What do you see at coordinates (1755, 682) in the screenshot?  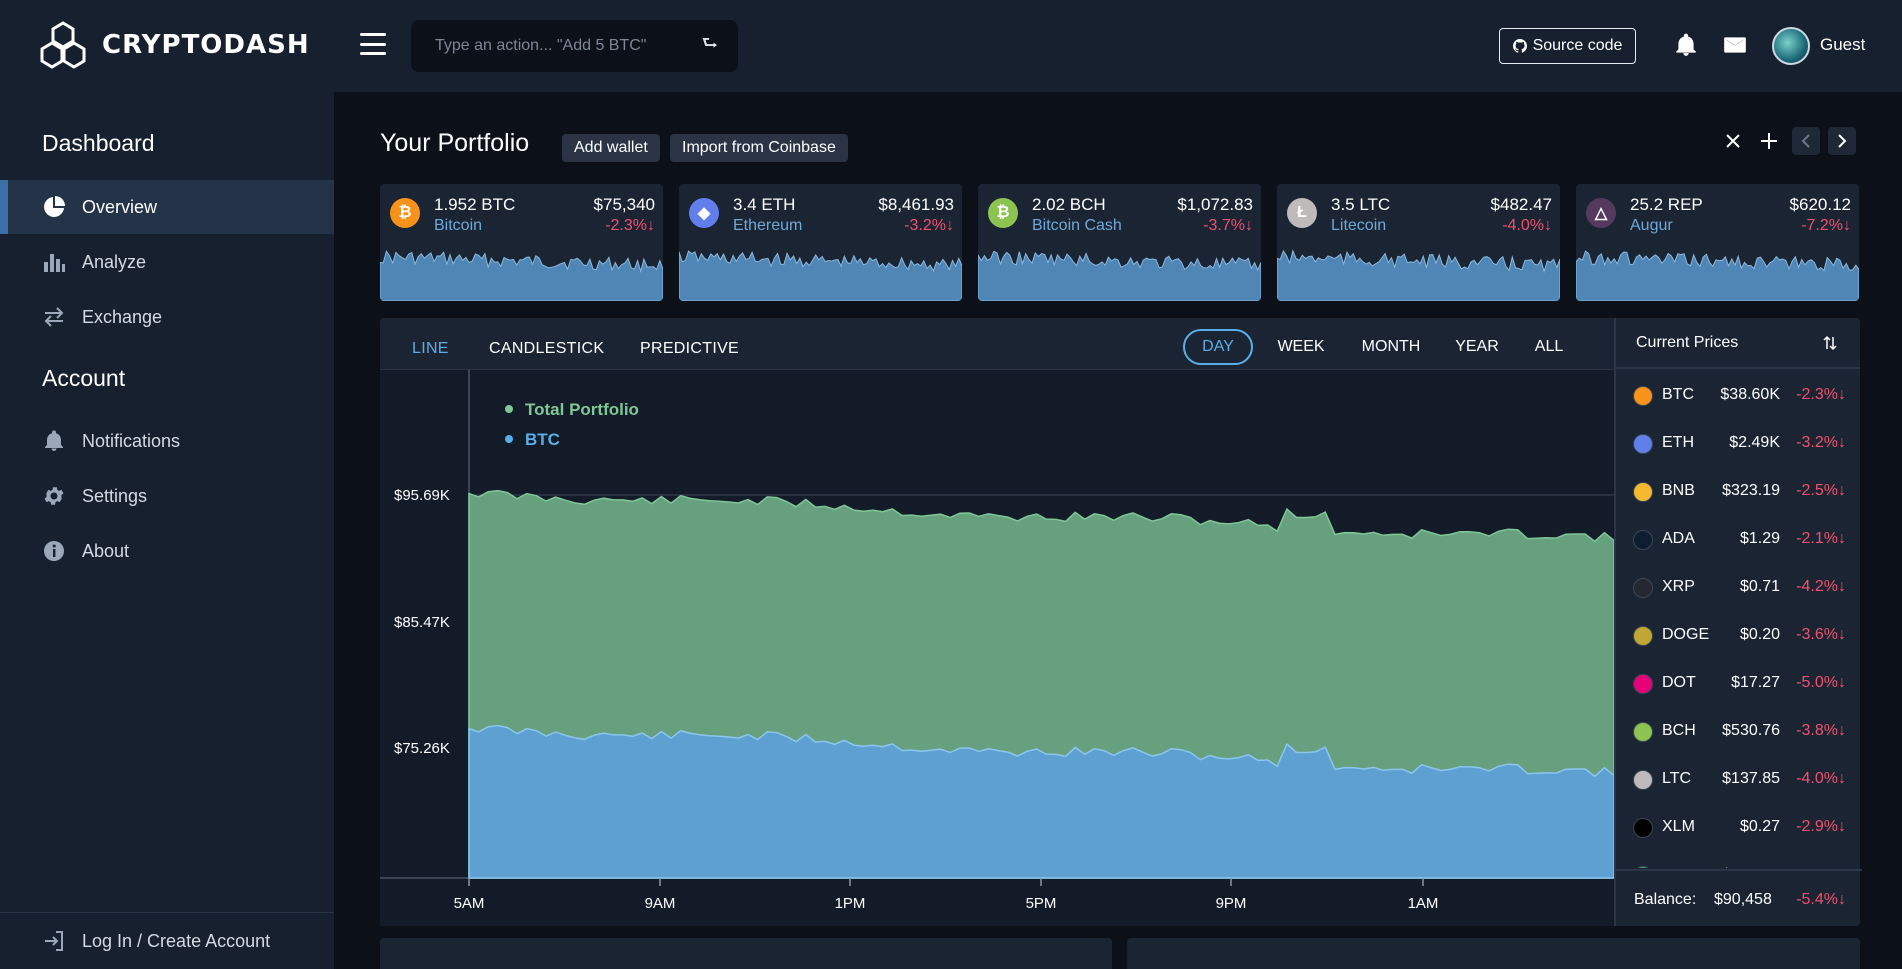 I see `price-value: $17.27` at bounding box center [1755, 682].